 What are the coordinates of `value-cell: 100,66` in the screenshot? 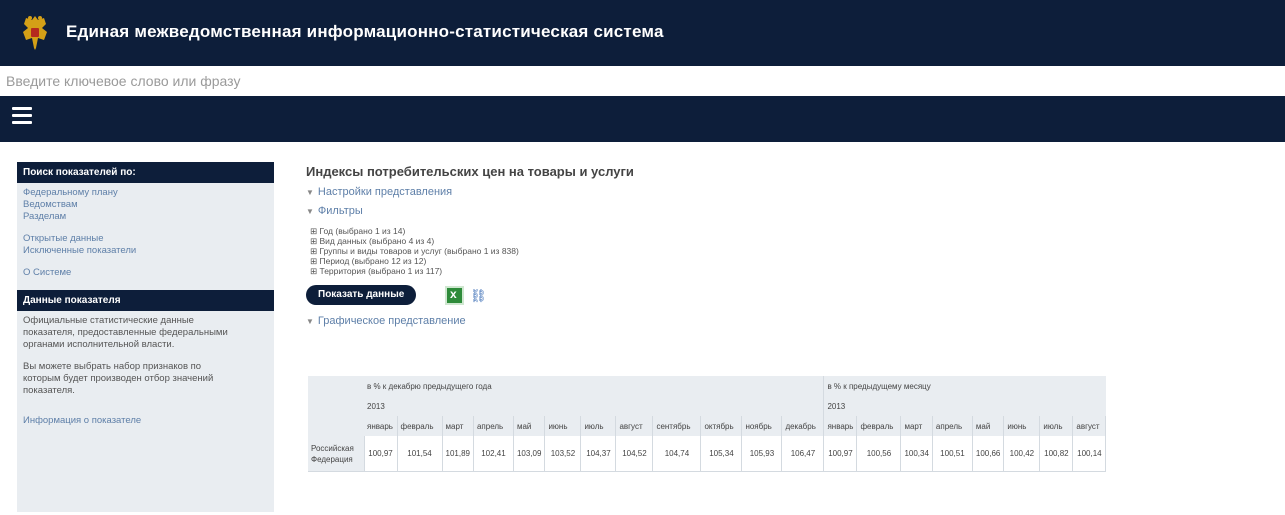 It's located at (988, 454).